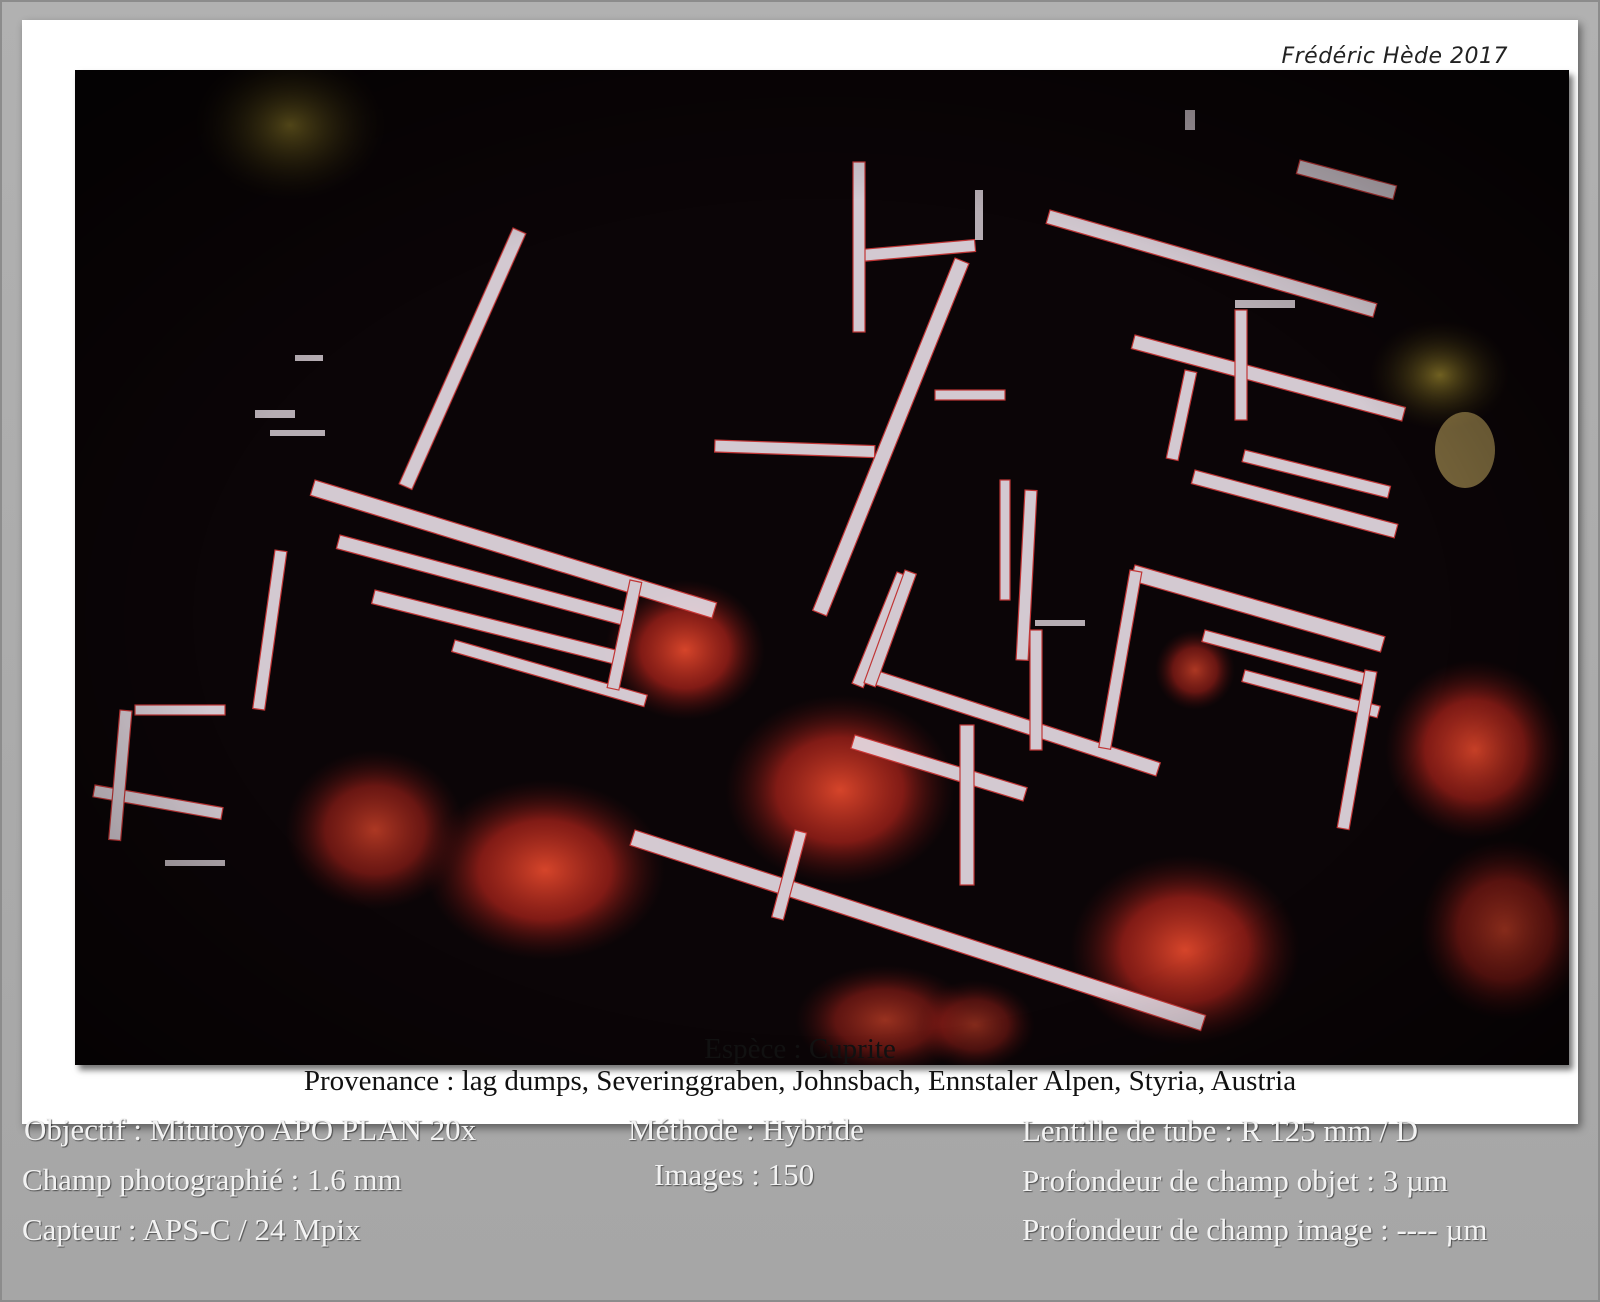 The width and height of the screenshot is (1600, 1302). I want to click on images-spec: Images : 150, so click(734, 1174).